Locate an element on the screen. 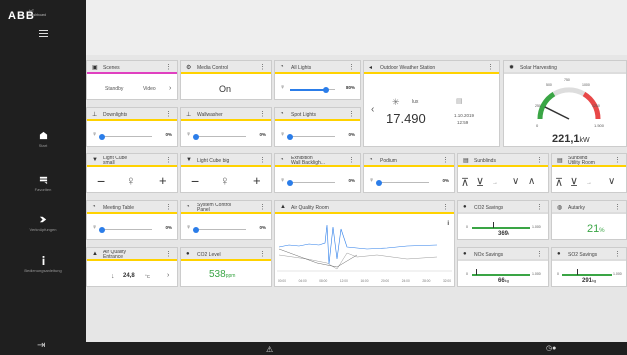 This screenshot has height=355, width=627. so2-savings-value: 291kg is located at coordinates (589, 281).